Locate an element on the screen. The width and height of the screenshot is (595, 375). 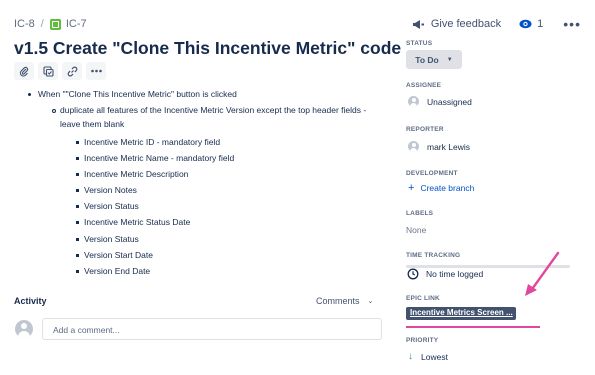
top-actions: Give feedback 1 ••• is located at coordinates (496, 24).